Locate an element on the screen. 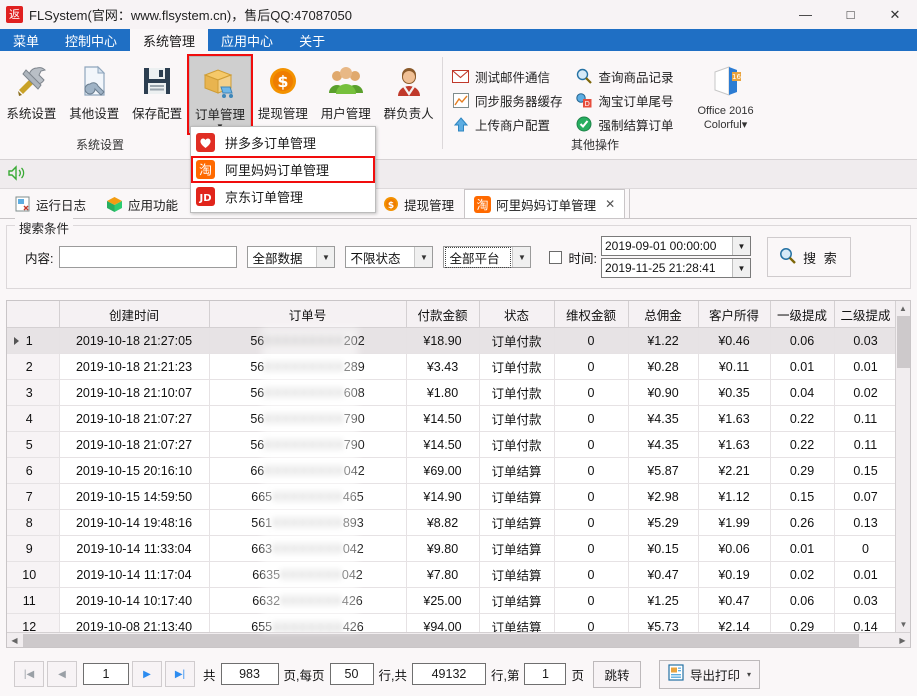 Image resolution: width=917 pixels, height=696 pixels. speaker-icon is located at coordinates (17, 174).